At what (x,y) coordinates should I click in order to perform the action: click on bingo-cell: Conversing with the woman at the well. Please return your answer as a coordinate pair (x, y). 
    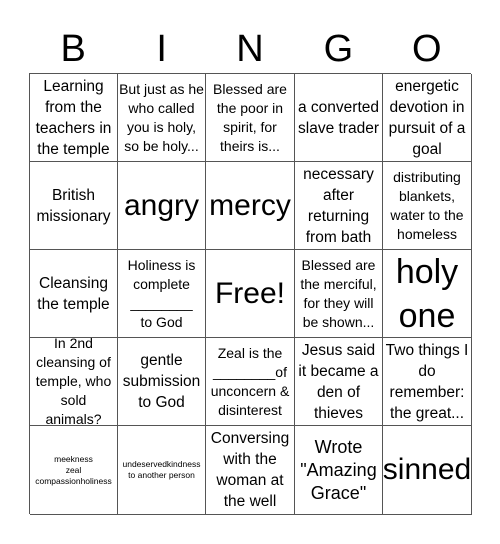
    Looking at the image, I should click on (250, 470).